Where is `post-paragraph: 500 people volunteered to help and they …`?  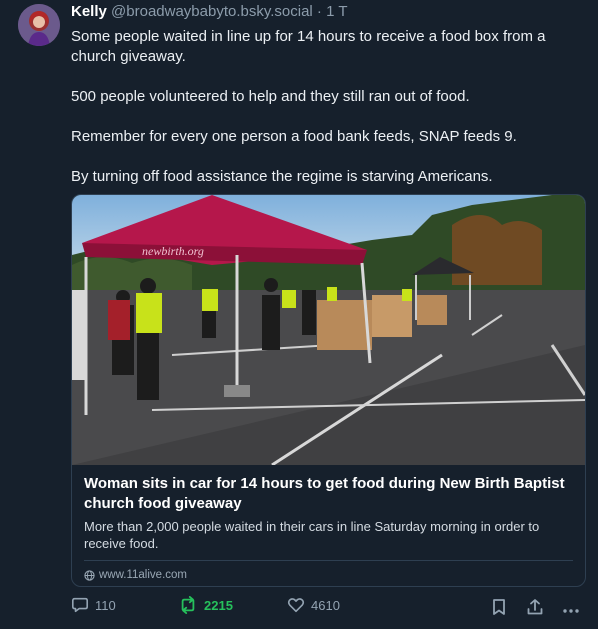
post-paragraph: 500 people volunteered to help and they … is located at coordinates (270, 96).